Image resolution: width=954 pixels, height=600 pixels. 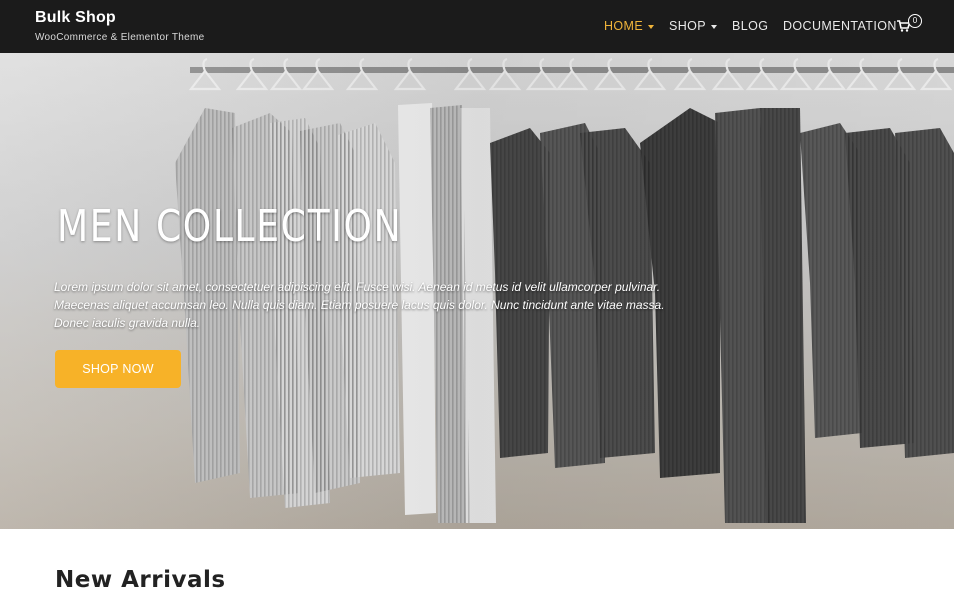 I want to click on nav-item-home: HOME, so click(x=629, y=26).